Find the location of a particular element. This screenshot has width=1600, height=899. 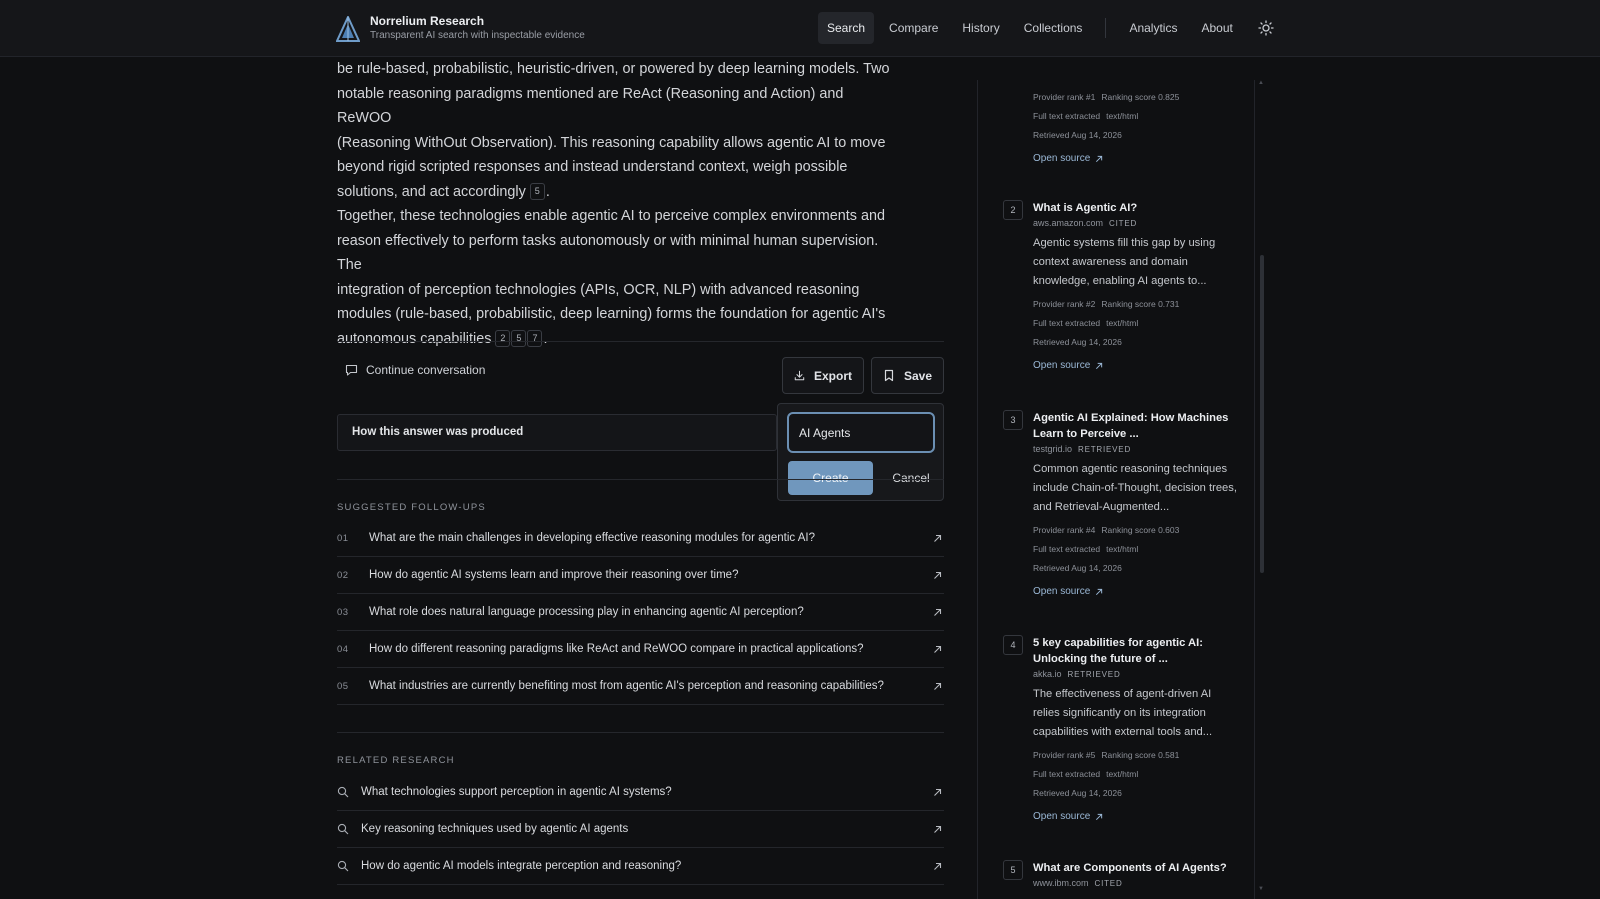

citation-badge: 2 is located at coordinates (503, 338).